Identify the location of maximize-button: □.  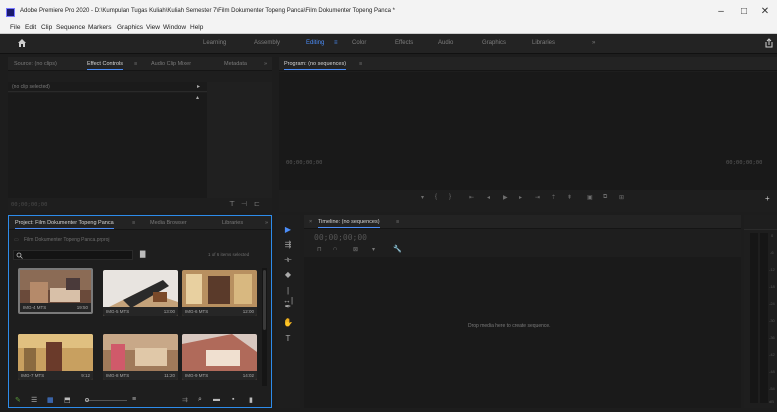
(744, 11).